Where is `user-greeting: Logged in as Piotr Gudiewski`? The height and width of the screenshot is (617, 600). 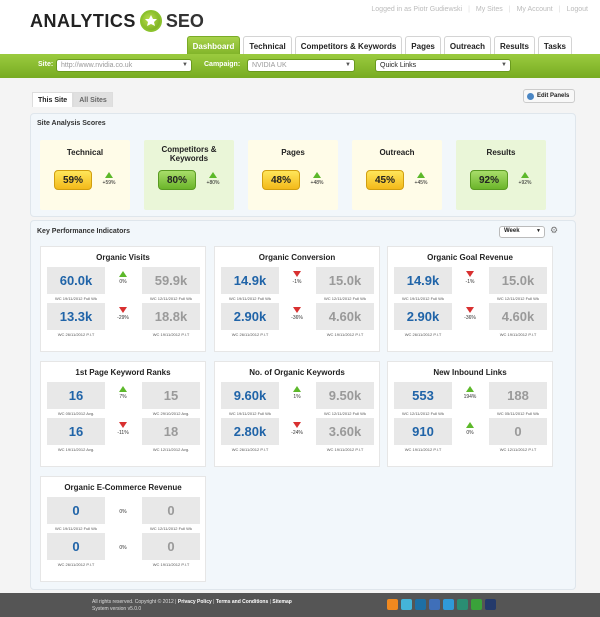 user-greeting: Logged in as Piotr Gudiewski is located at coordinates (417, 9).